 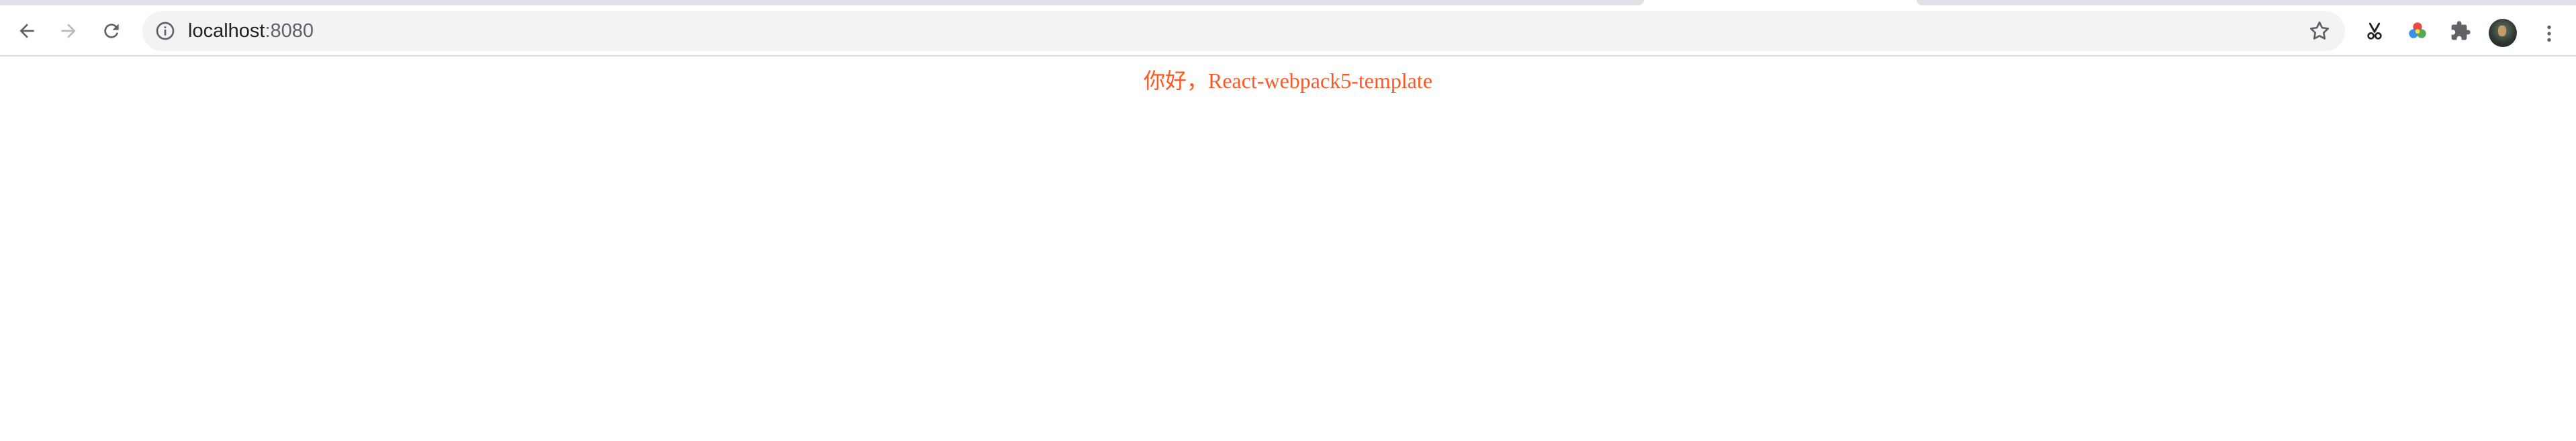 I want to click on forward-button, so click(x=68, y=31).